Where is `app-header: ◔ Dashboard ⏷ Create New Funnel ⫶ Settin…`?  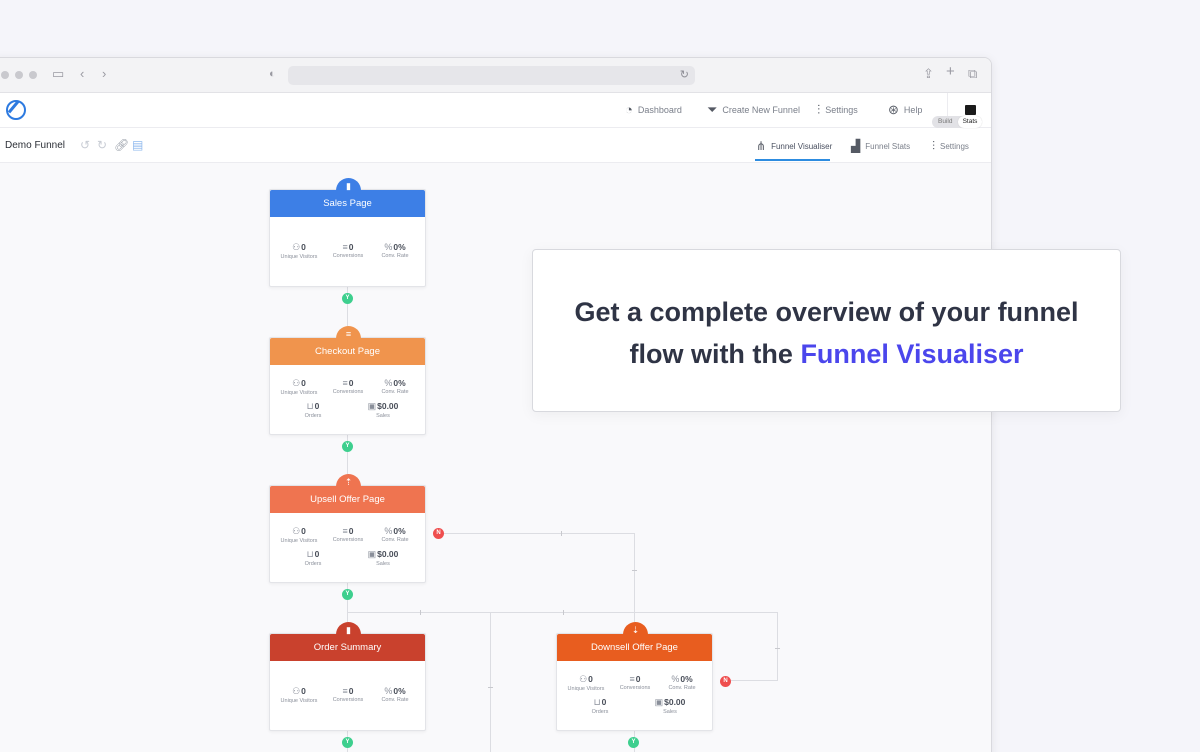 app-header: ◔ Dashboard ⏷ Create New Funnel ⫶ Settin… is located at coordinates (495, 110).